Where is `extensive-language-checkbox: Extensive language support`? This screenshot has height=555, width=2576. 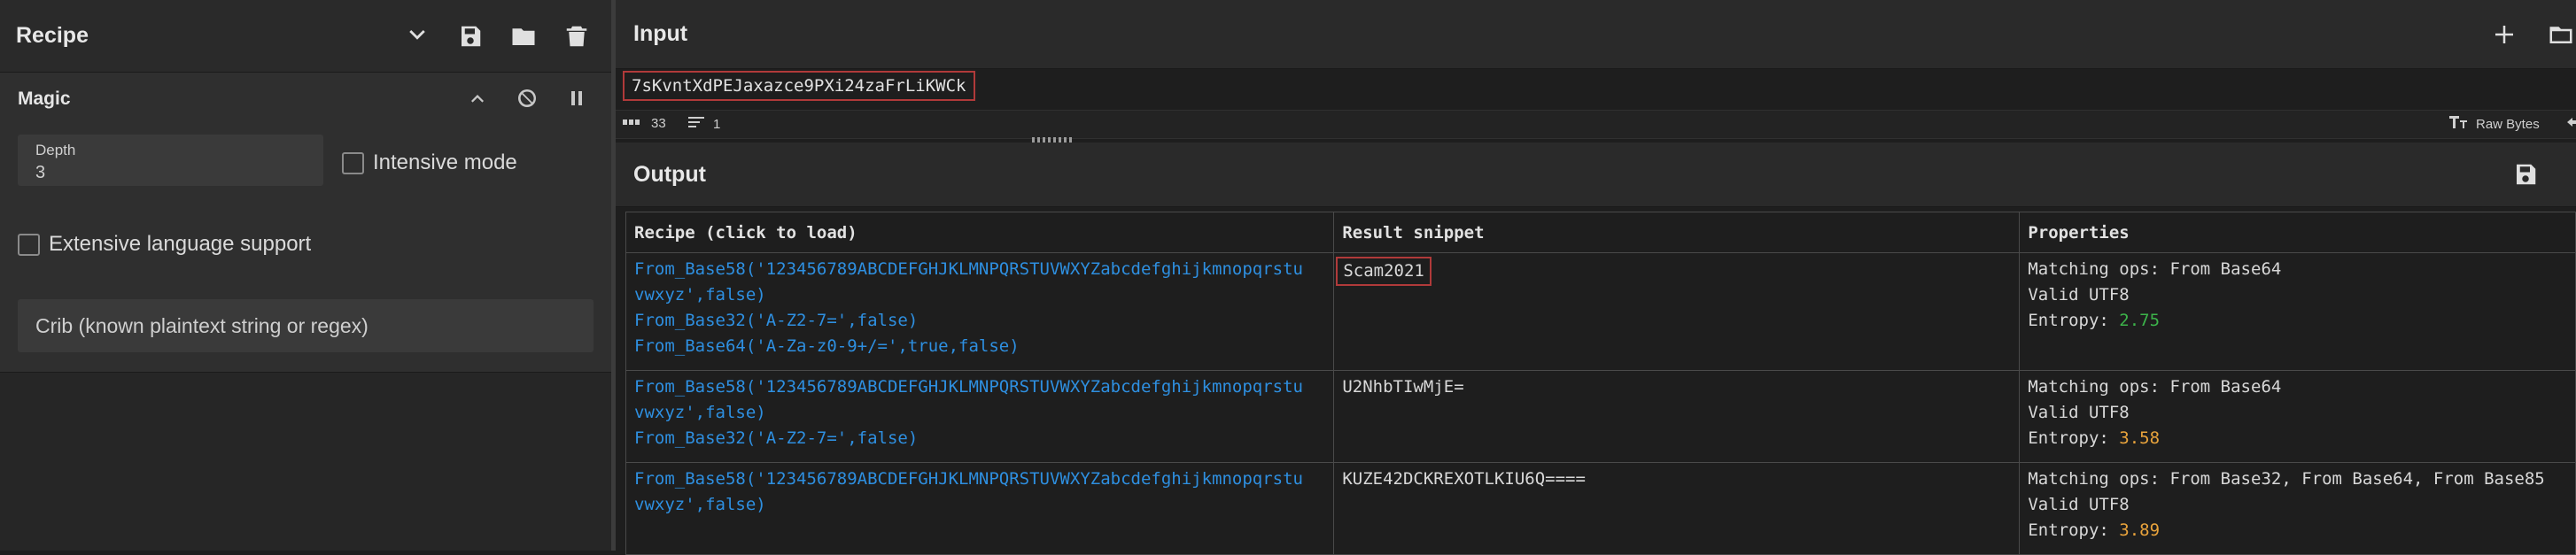
extensive-language-checkbox: Extensive language support is located at coordinates (164, 244).